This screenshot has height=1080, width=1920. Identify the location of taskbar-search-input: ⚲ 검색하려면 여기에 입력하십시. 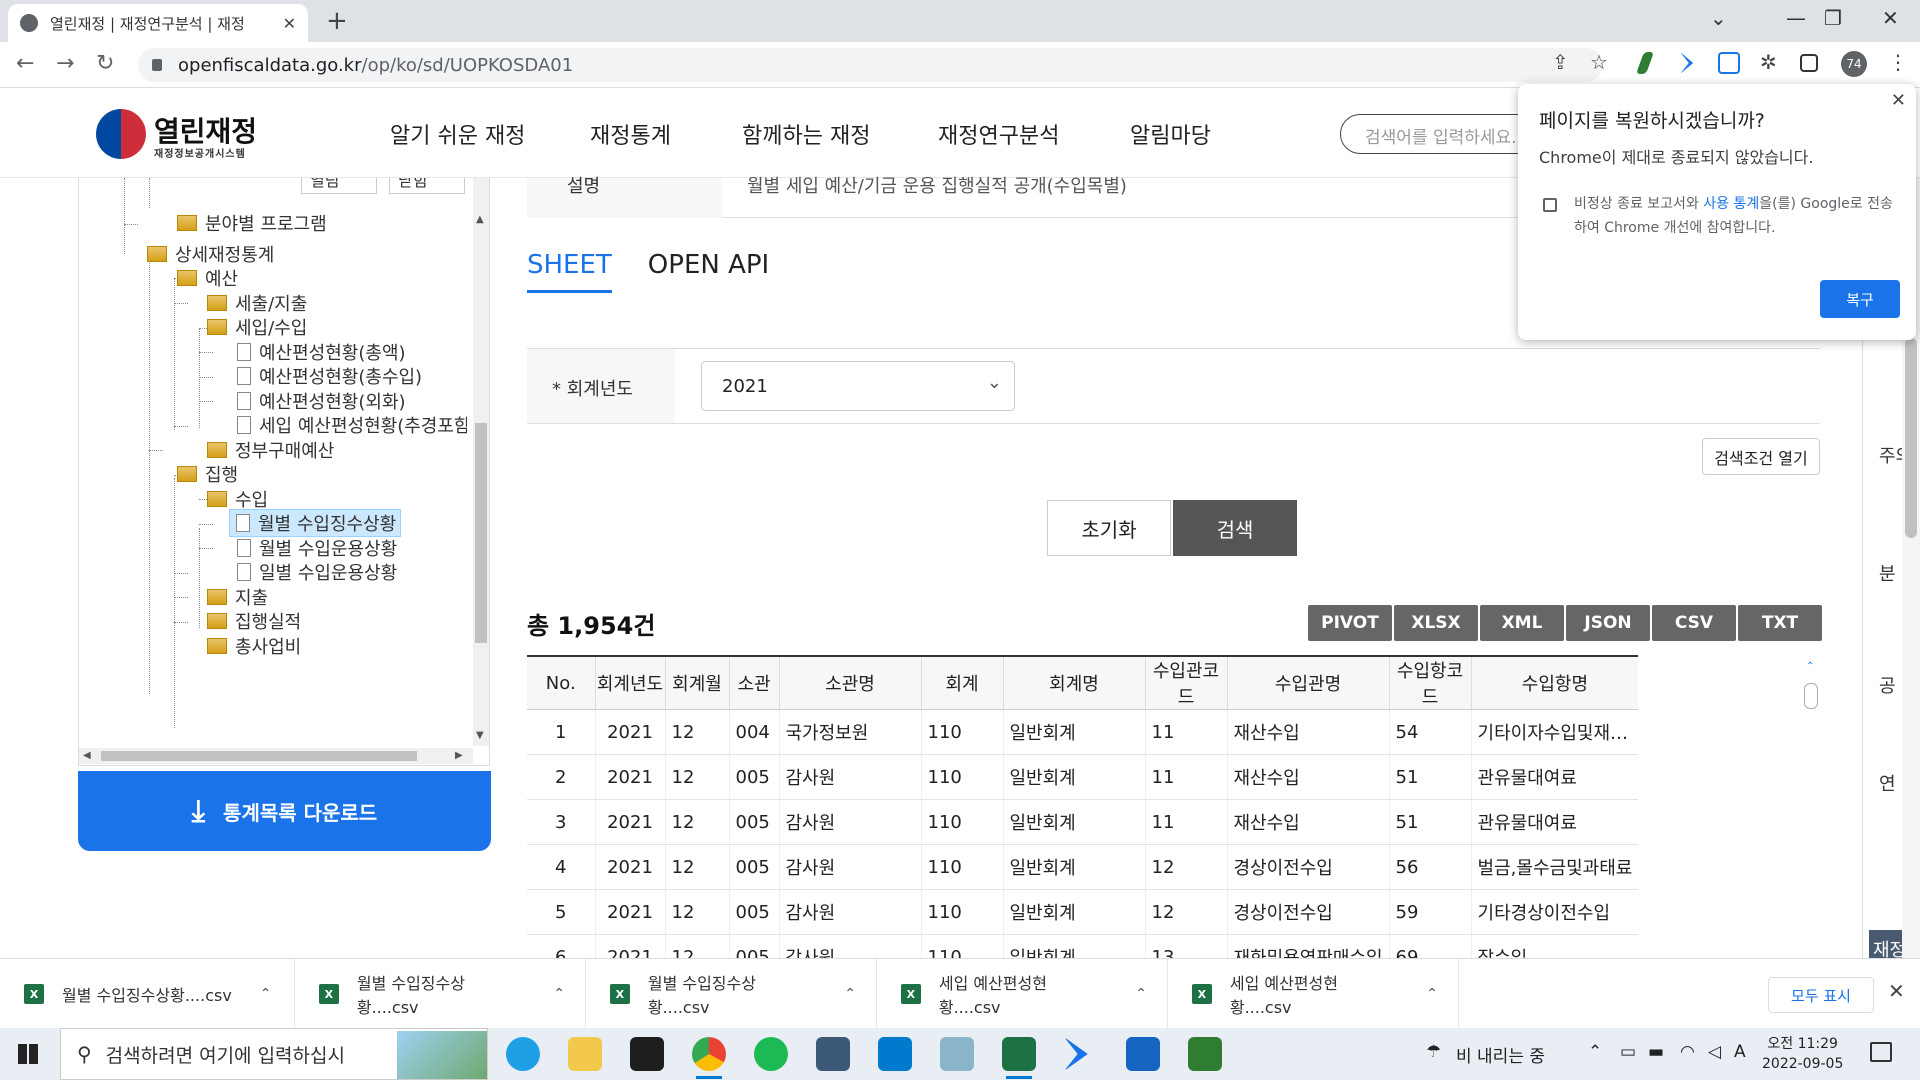
(274, 1054).